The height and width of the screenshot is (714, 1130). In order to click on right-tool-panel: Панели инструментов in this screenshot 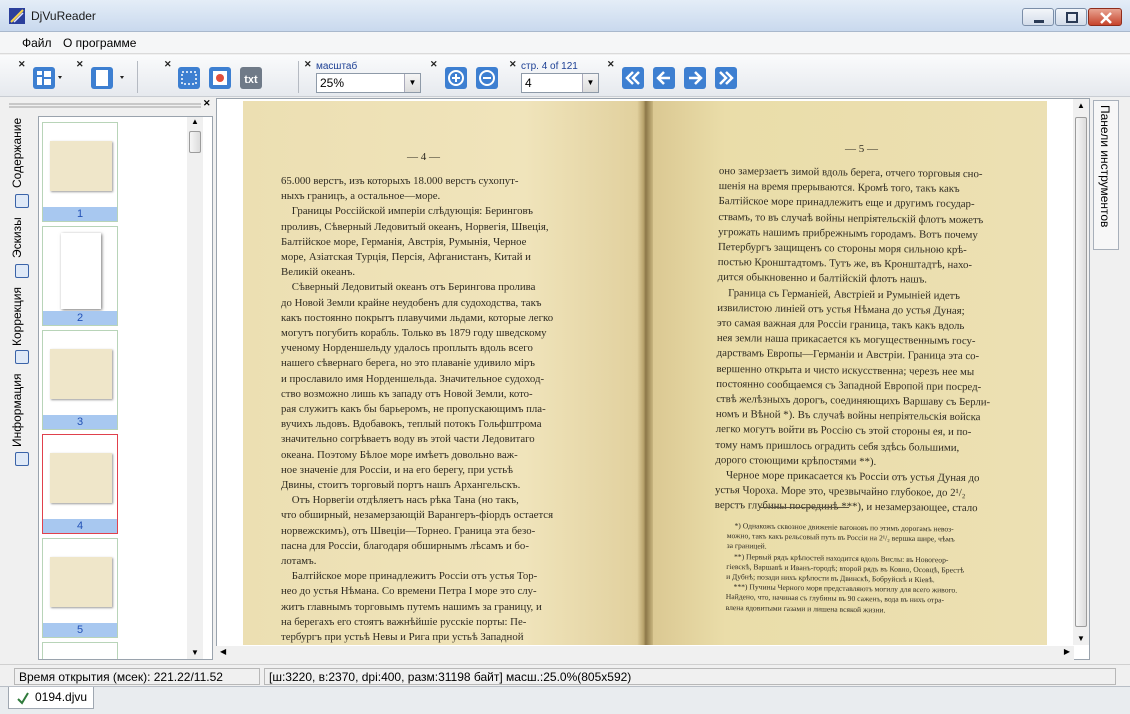, I will do `click(1107, 379)`.